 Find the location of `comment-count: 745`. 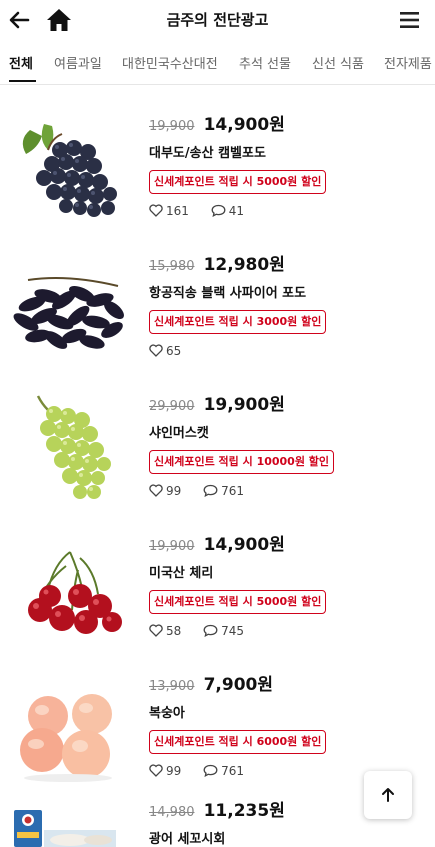

comment-count: 745 is located at coordinates (223, 631).